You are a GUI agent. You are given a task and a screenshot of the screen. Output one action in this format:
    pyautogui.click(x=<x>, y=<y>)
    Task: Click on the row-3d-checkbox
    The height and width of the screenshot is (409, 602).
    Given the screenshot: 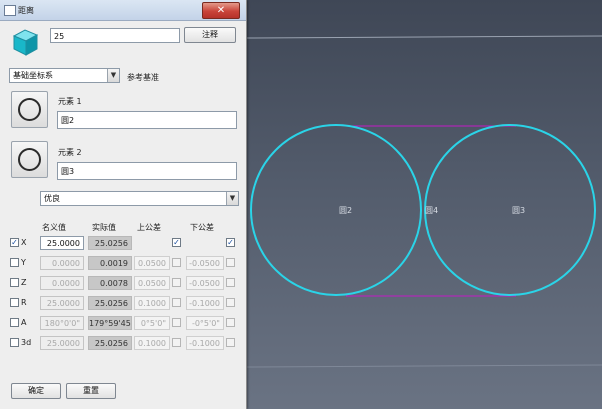 What is the action you would take?
    pyautogui.click(x=14, y=342)
    